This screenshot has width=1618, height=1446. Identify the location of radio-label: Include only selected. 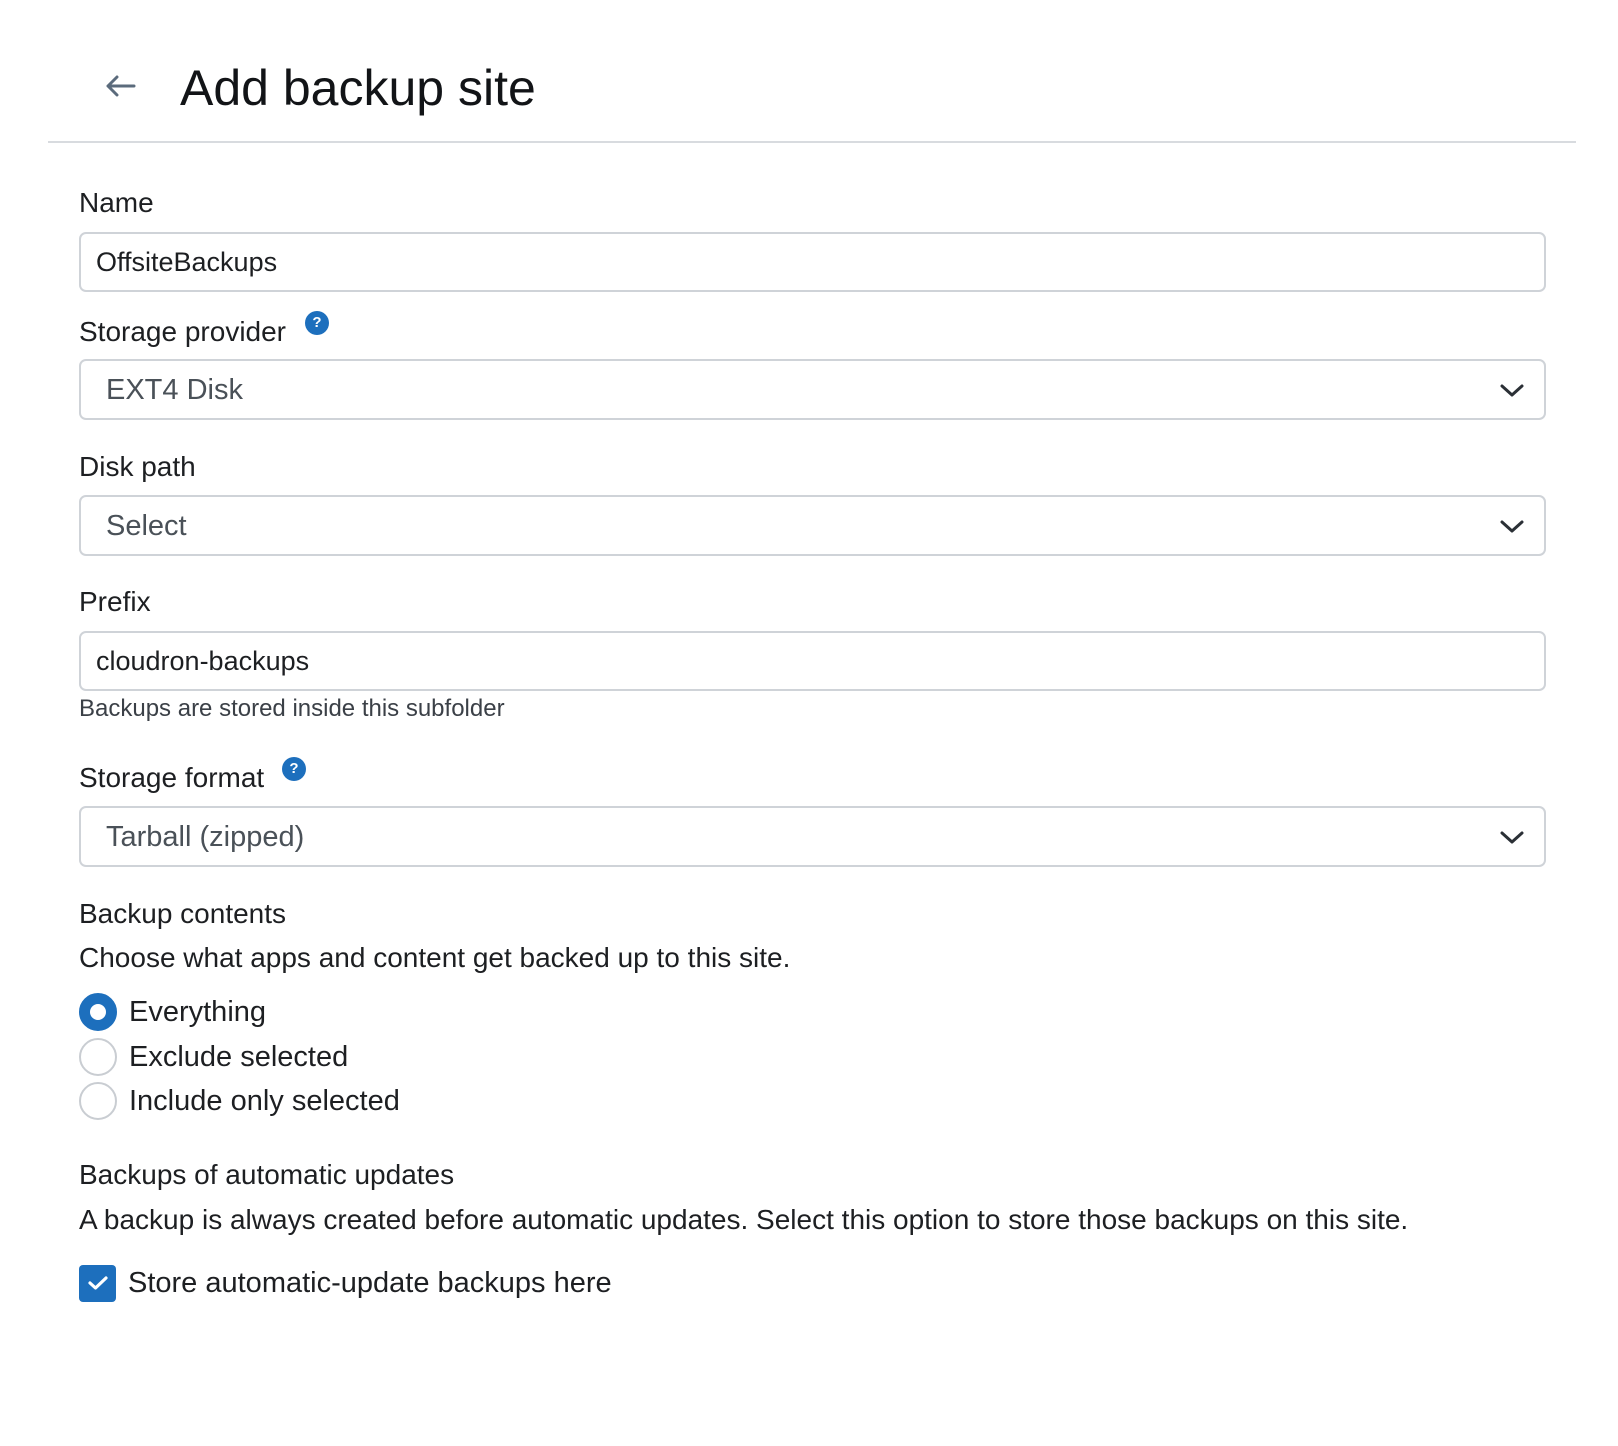
(264, 1101).